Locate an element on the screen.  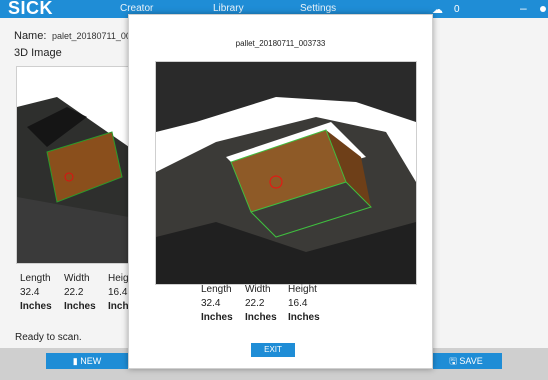
modal-width-unit: Inches is located at coordinates (261, 317).